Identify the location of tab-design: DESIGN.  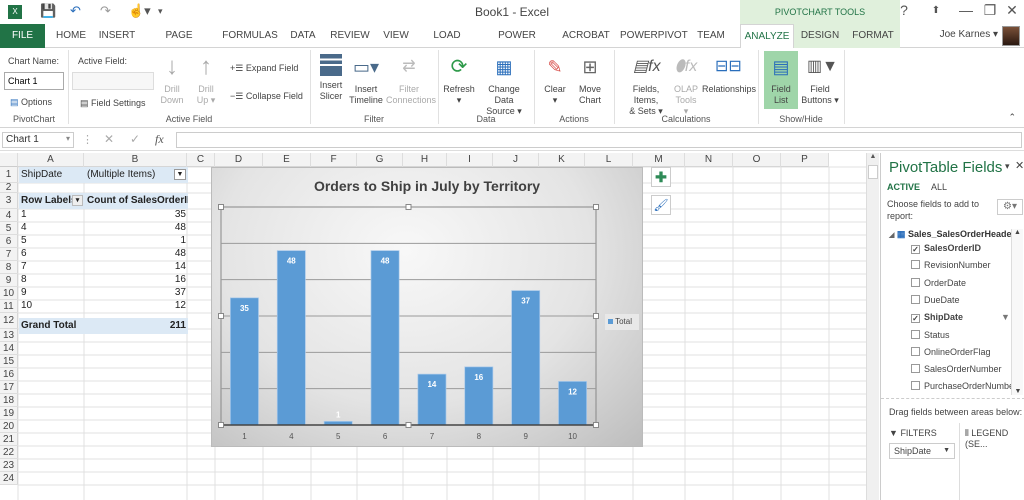
(820, 36).